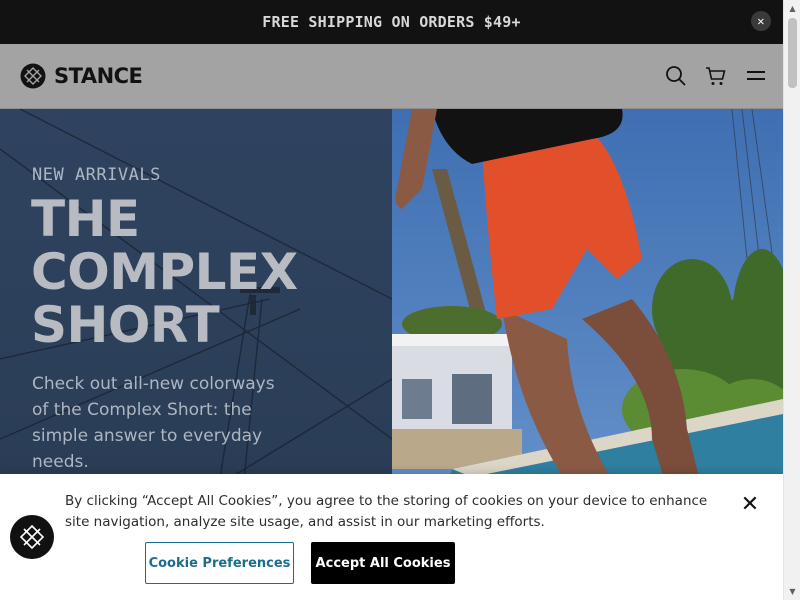 The height and width of the screenshot is (600, 800). I want to click on accept-all-cookies-button: Accept All Cookies, so click(383, 563).